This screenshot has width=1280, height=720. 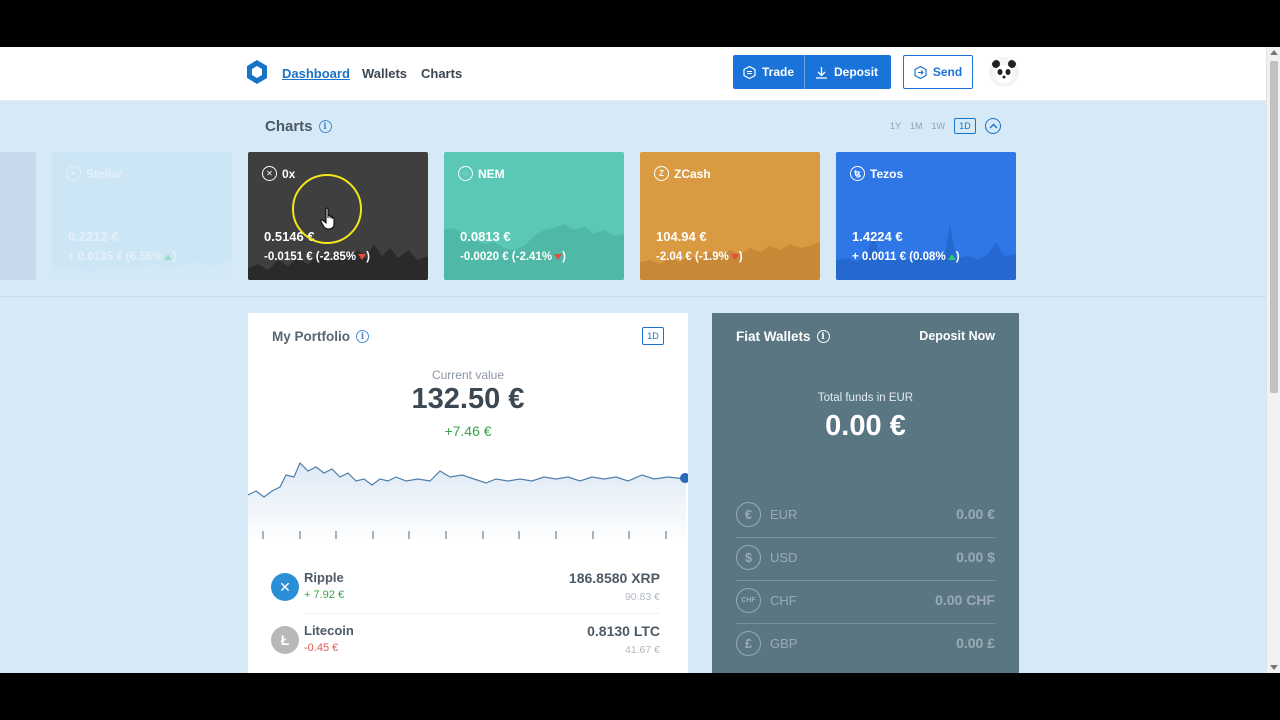 What do you see at coordinates (311, 336) in the screenshot?
I see `portfolio-title-text: My Portfolio` at bounding box center [311, 336].